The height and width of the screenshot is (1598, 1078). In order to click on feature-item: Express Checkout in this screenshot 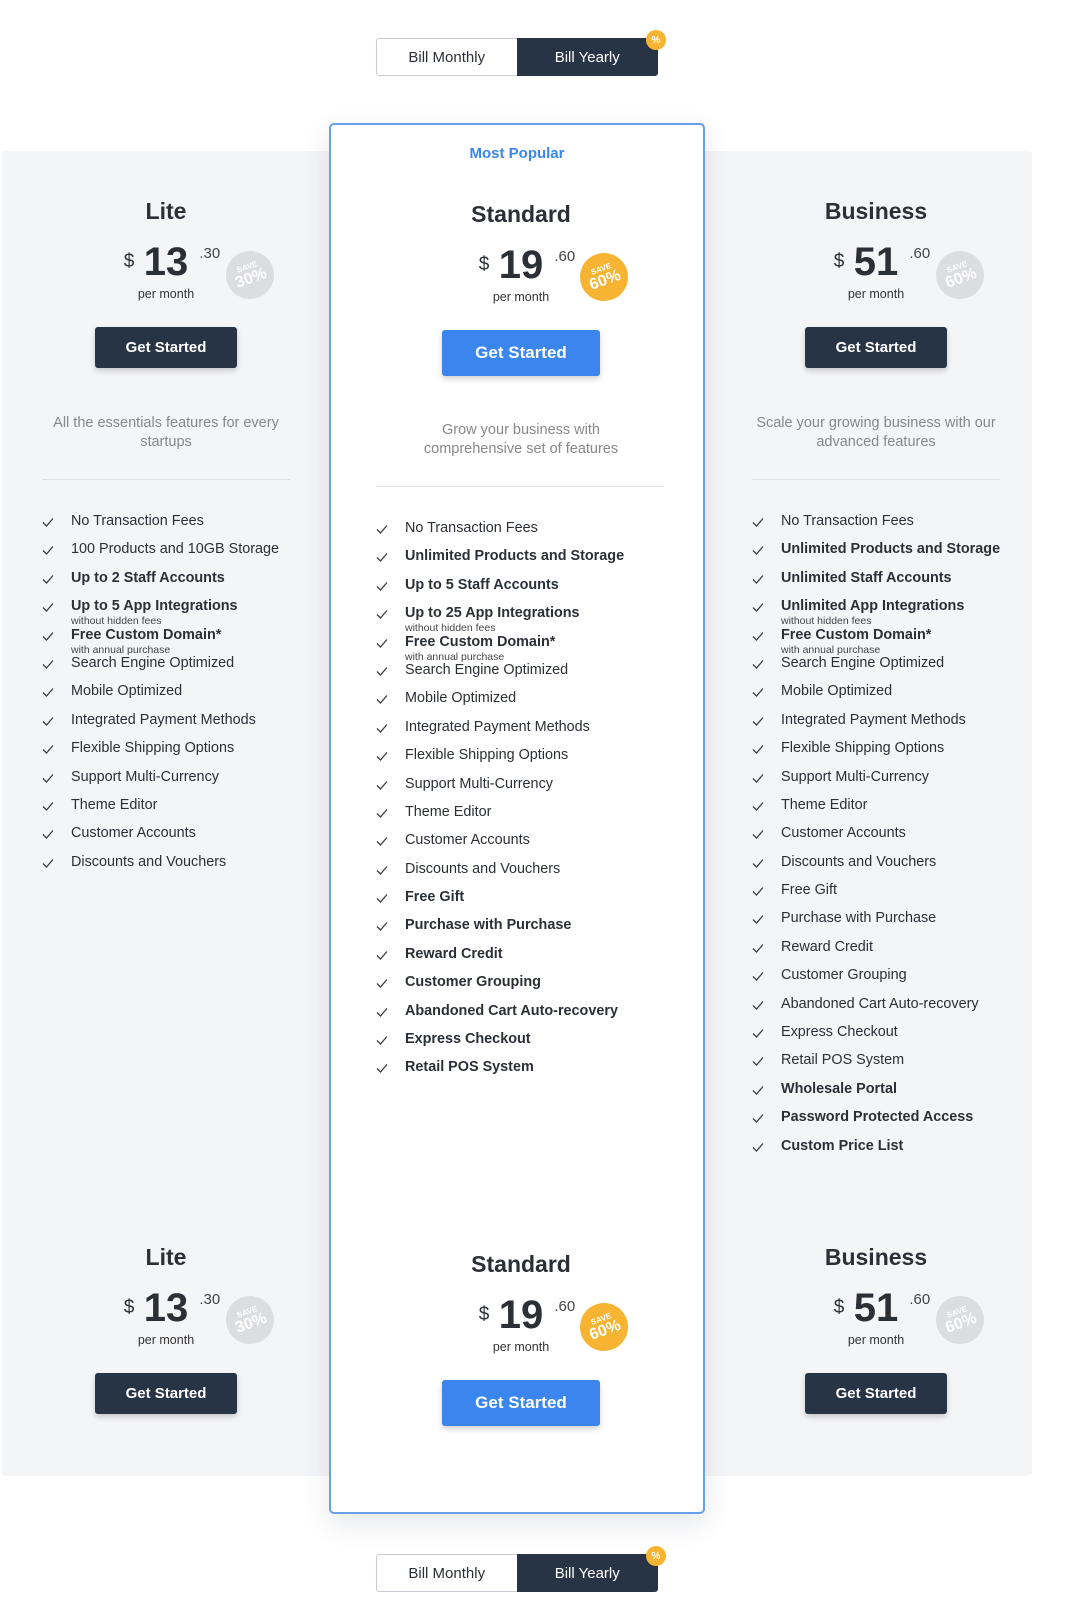, I will do `click(526, 1045)`.